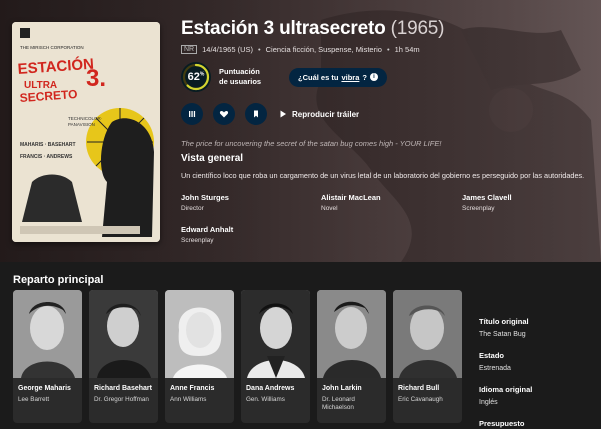 The width and height of the screenshot is (601, 429). Describe the element at coordinates (283, 28) in the screenshot. I see `title-text: Estación 3 ultrasecreto` at that location.